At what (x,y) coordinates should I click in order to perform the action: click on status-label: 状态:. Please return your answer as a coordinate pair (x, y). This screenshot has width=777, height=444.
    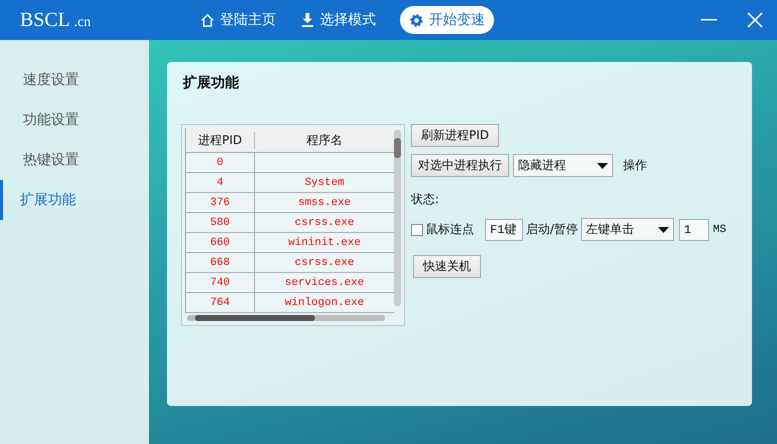
    Looking at the image, I should click on (425, 199).